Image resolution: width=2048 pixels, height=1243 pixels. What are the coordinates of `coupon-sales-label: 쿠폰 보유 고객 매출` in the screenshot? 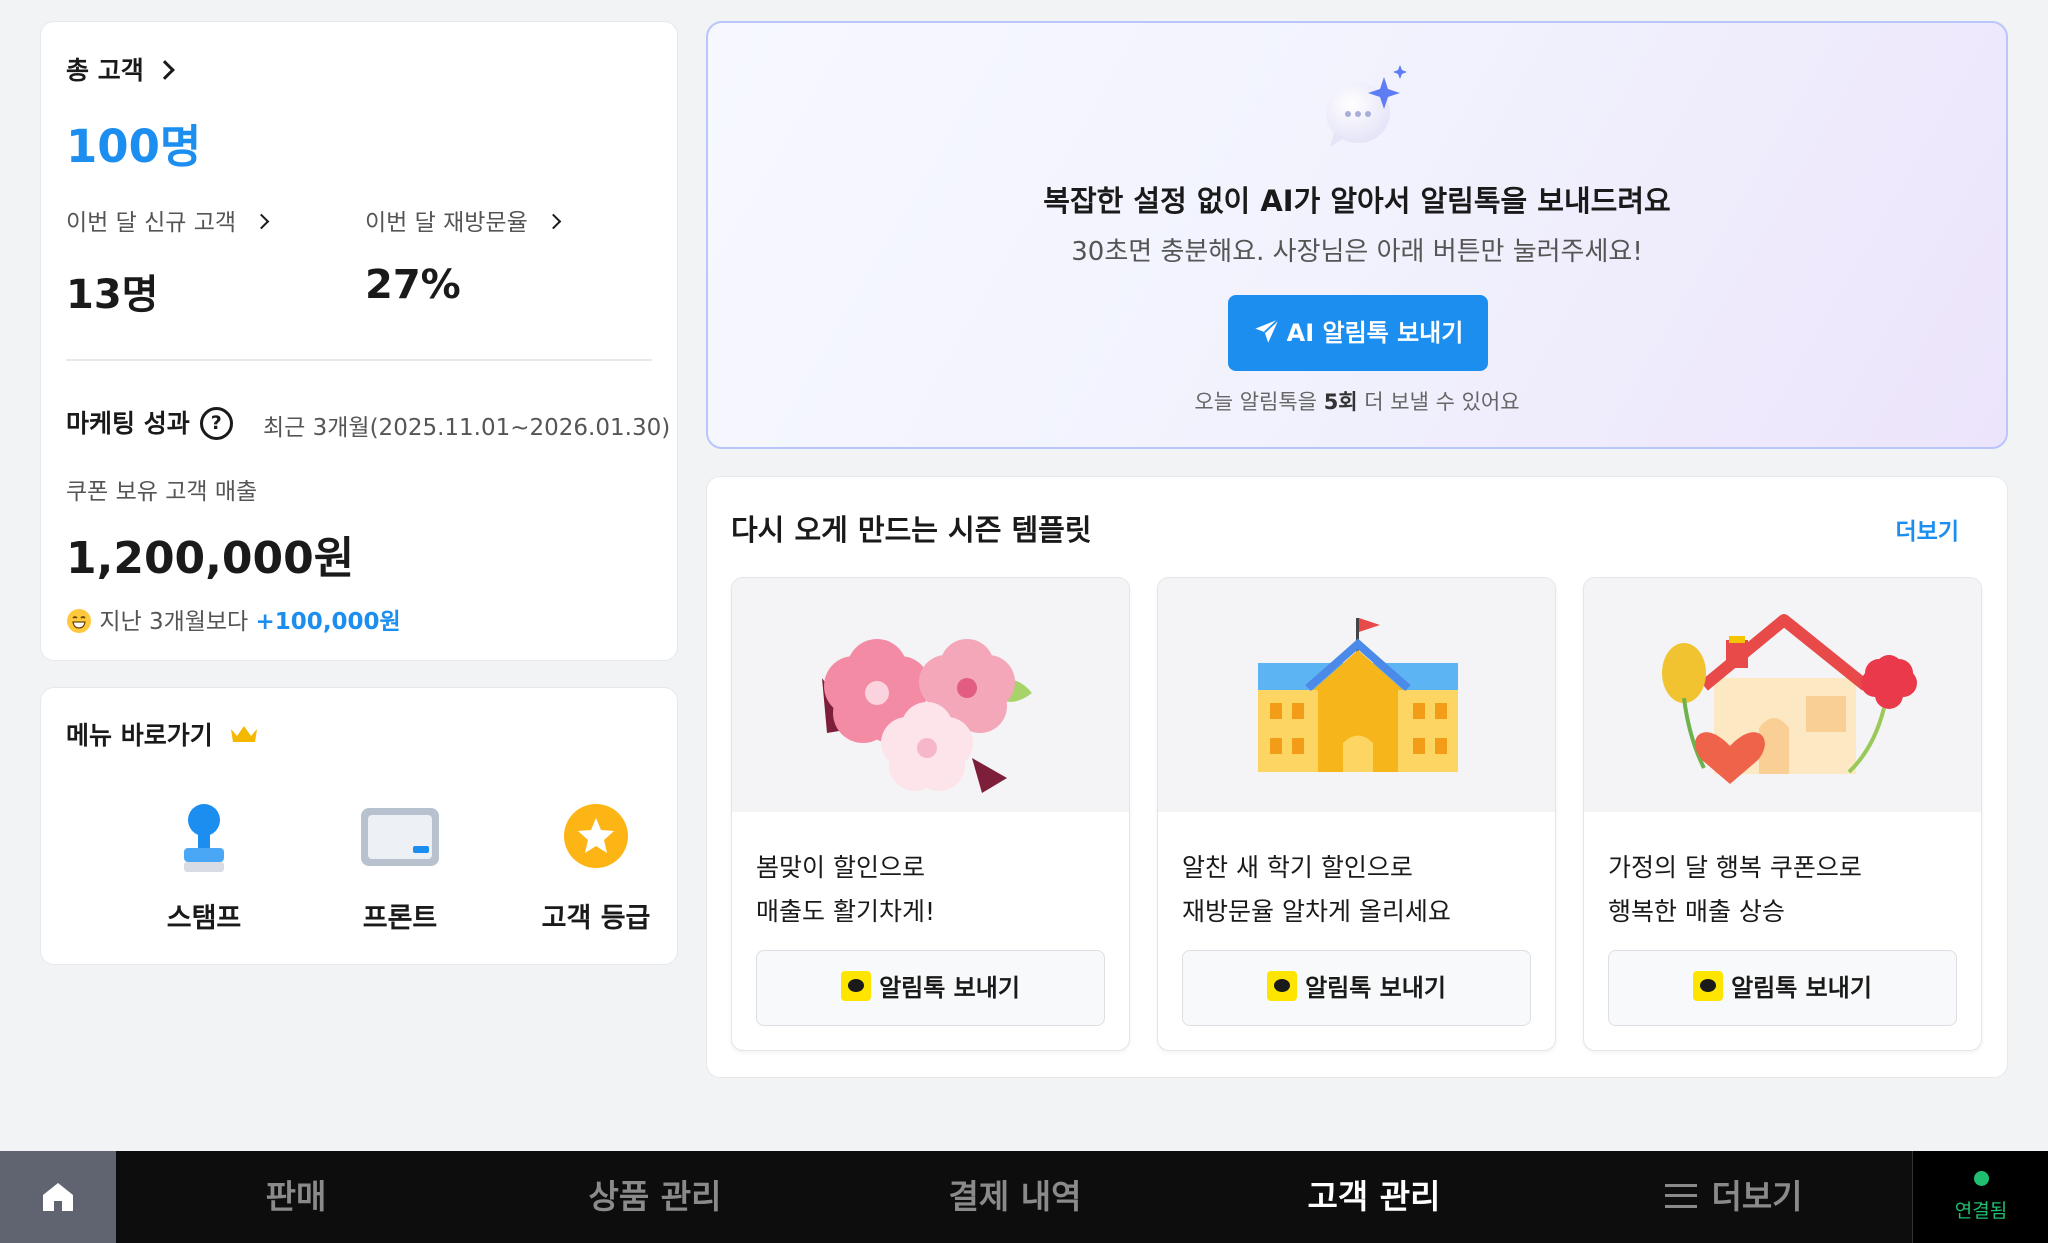 It's located at (162, 492).